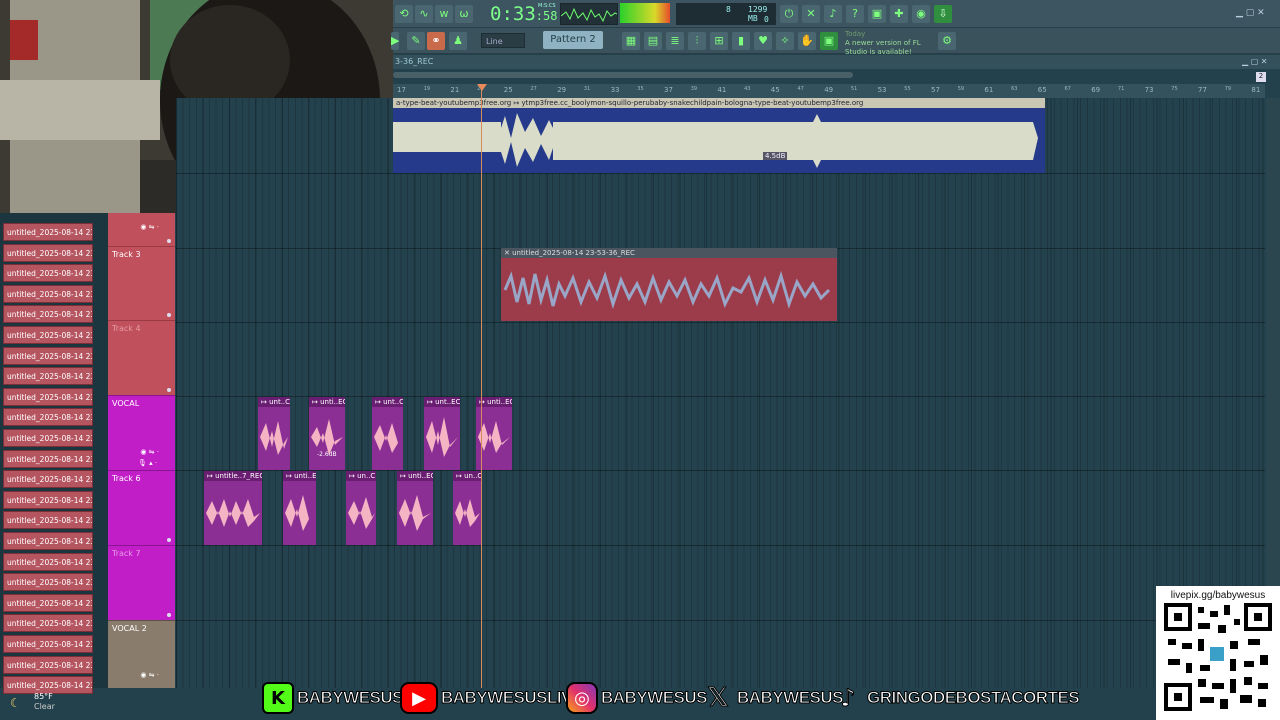 The image size is (1280, 720). I want to click on vocal-clip-1: ↦ unt..C, so click(274, 433).